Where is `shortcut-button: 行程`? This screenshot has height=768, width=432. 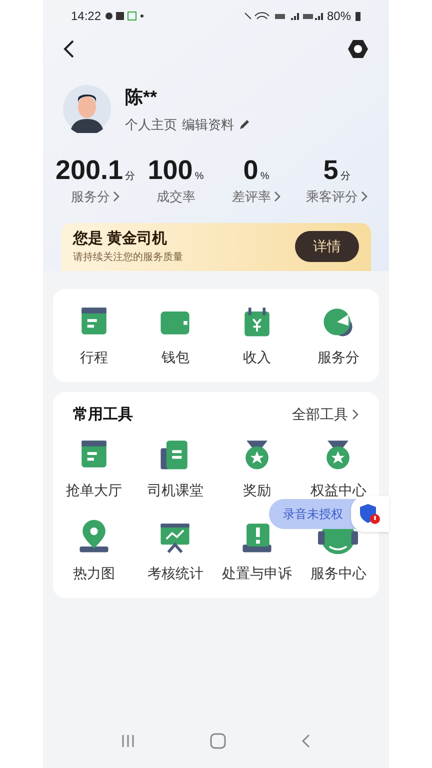 shortcut-button: 行程 is located at coordinates (93, 335).